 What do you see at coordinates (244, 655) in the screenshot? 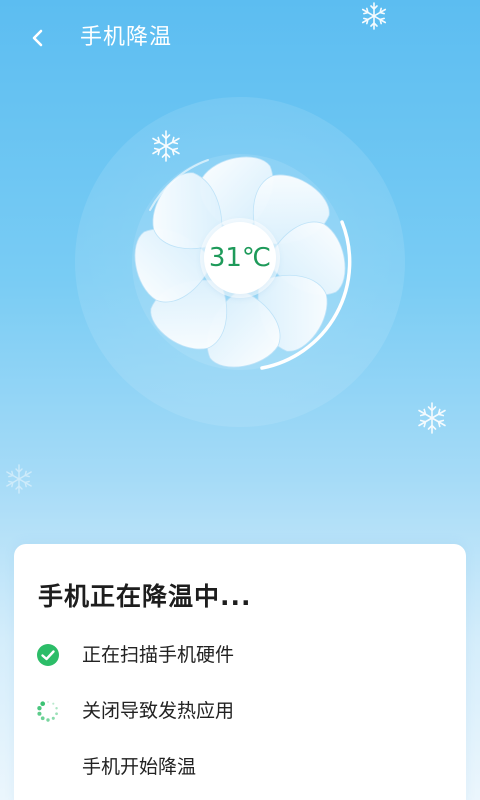
I see `step-scan-hardware: 正在扫描手机硬件` at bounding box center [244, 655].